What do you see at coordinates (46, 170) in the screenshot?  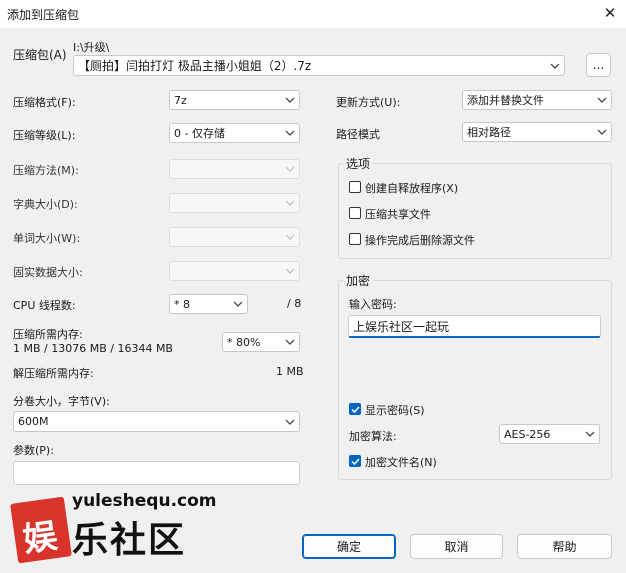 I see `method-label: 压缩方法(M):` at bounding box center [46, 170].